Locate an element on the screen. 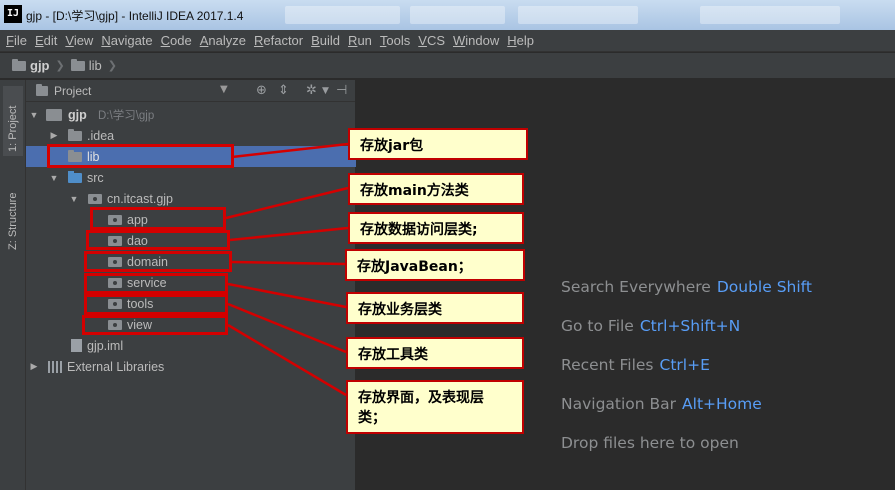  menu-help: Help is located at coordinates (520, 40).